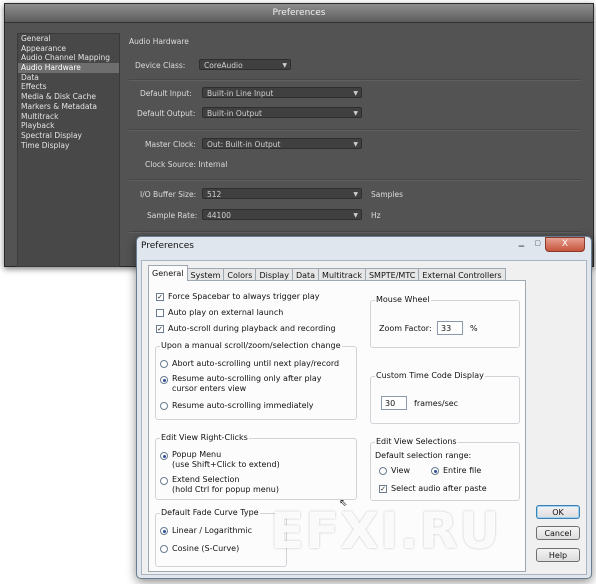 The height and width of the screenshot is (584, 596). What do you see at coordinates (68, 68) in the screenshot?
I see `category-audio-hardware: Audio Hardware` at bounding box center [68, 68].